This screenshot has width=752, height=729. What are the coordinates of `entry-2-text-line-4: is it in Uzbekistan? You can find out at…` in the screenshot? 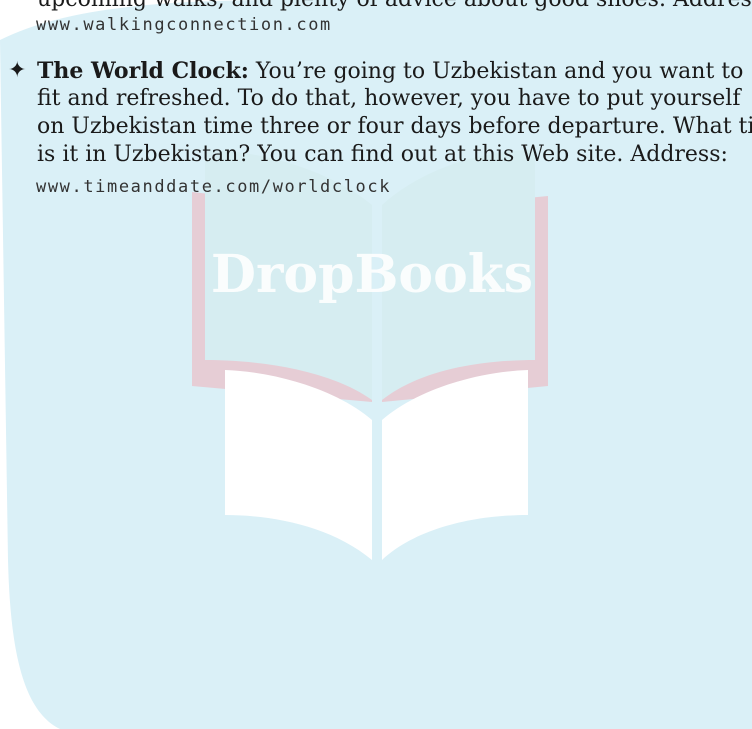 It's located at (382, 154).